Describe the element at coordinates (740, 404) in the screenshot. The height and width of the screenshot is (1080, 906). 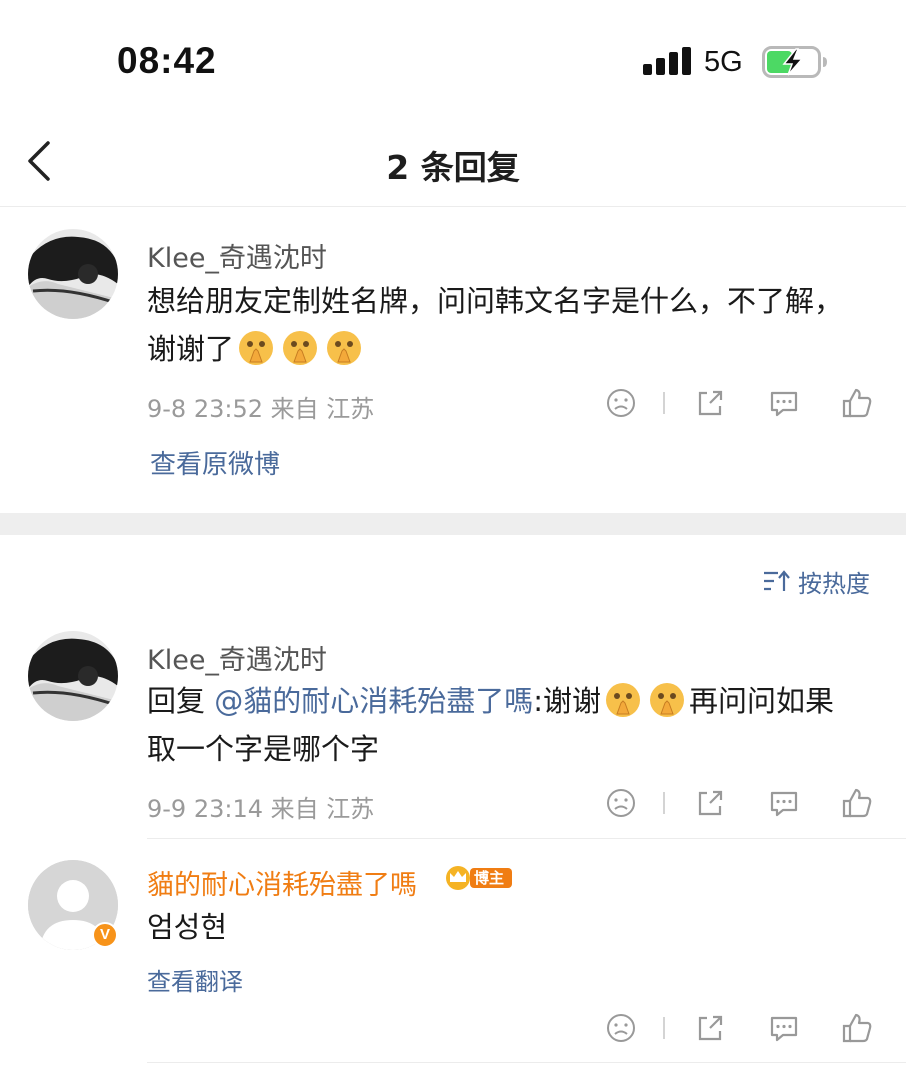
I see `comment-actions` at that location.